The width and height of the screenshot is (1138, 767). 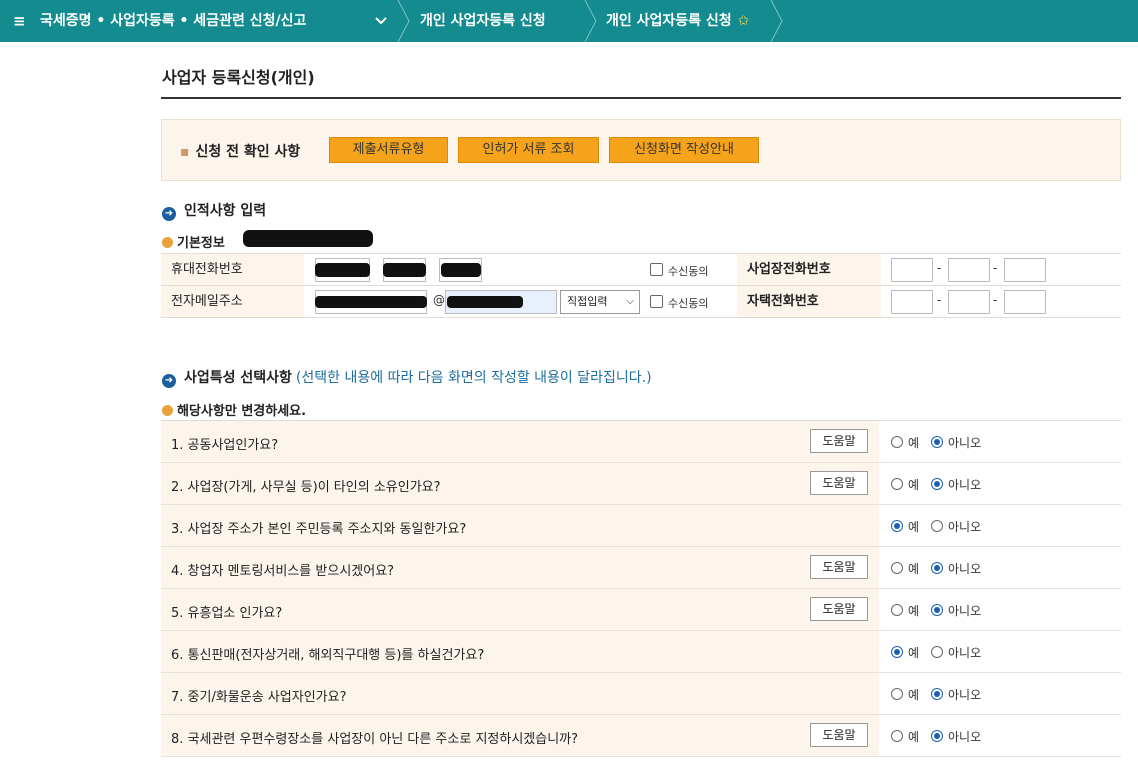 What do you see at coordinates (259, 697) in the screenshot?
I see `question-text: 7. 중기/화물운송 사업자인가요?` at bounding box center [259, 697].